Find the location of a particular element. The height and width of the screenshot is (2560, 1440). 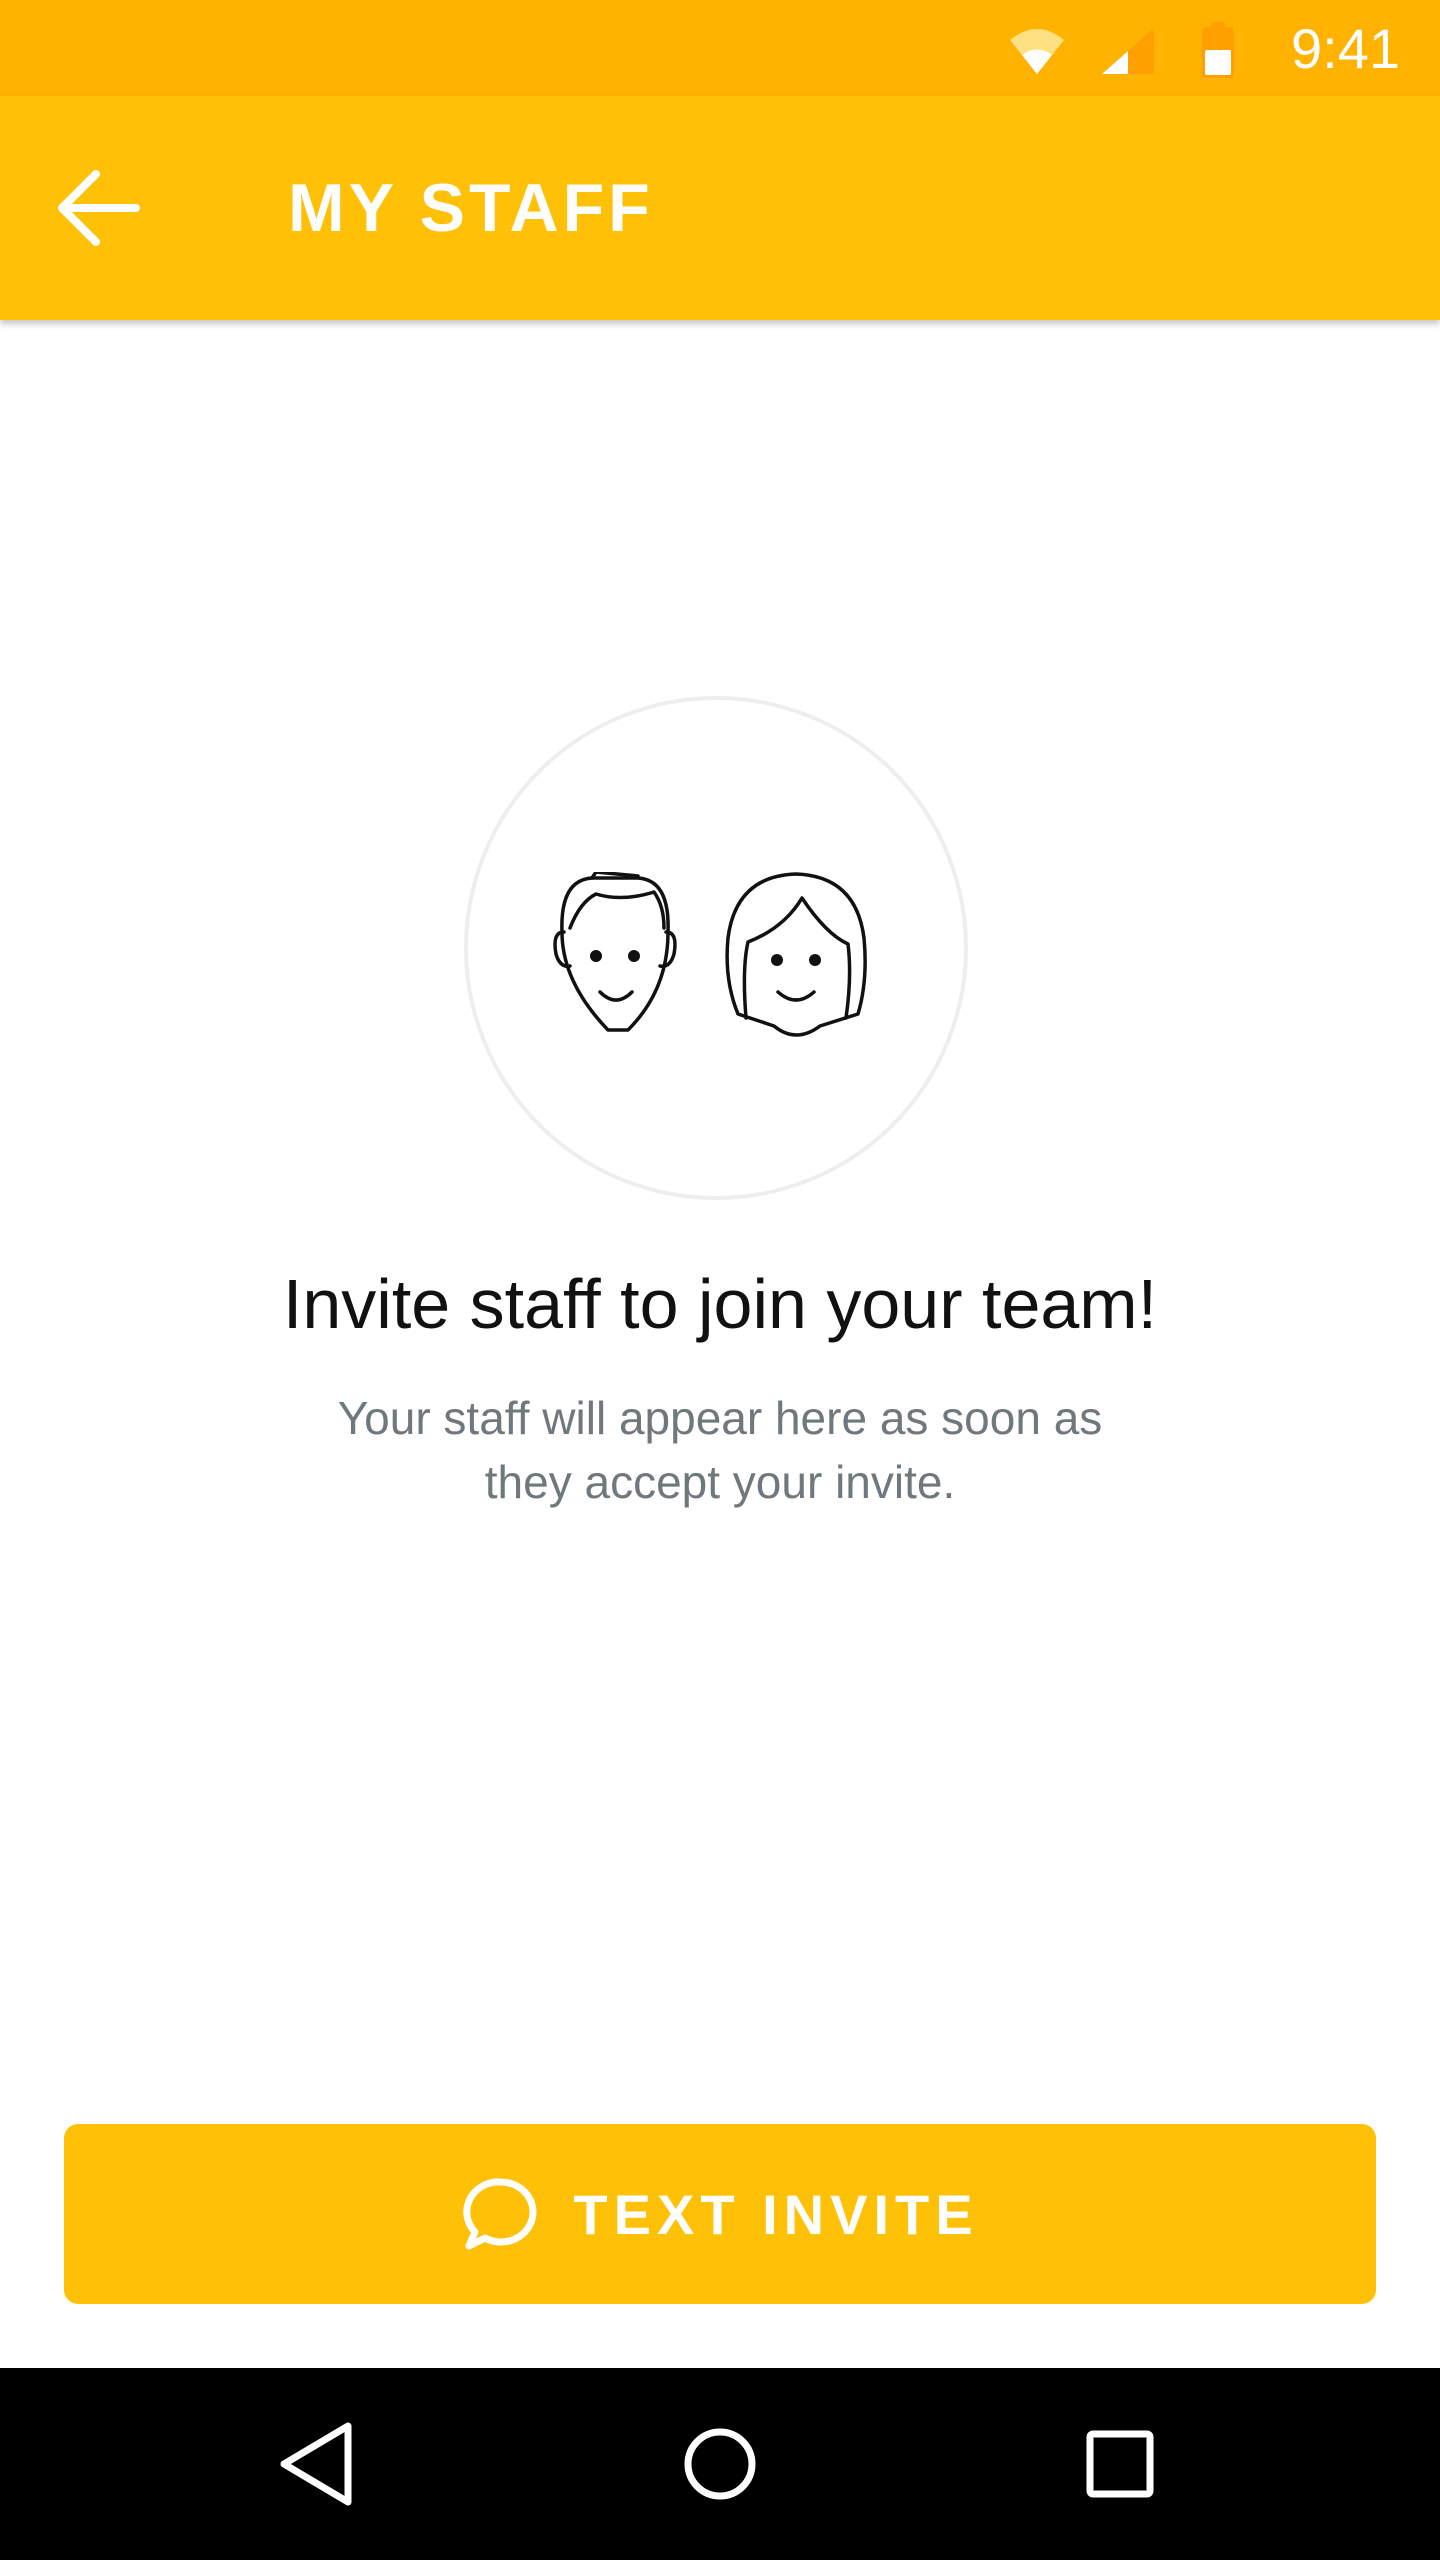

wifi-icon is located at coordinates (1037, 51).